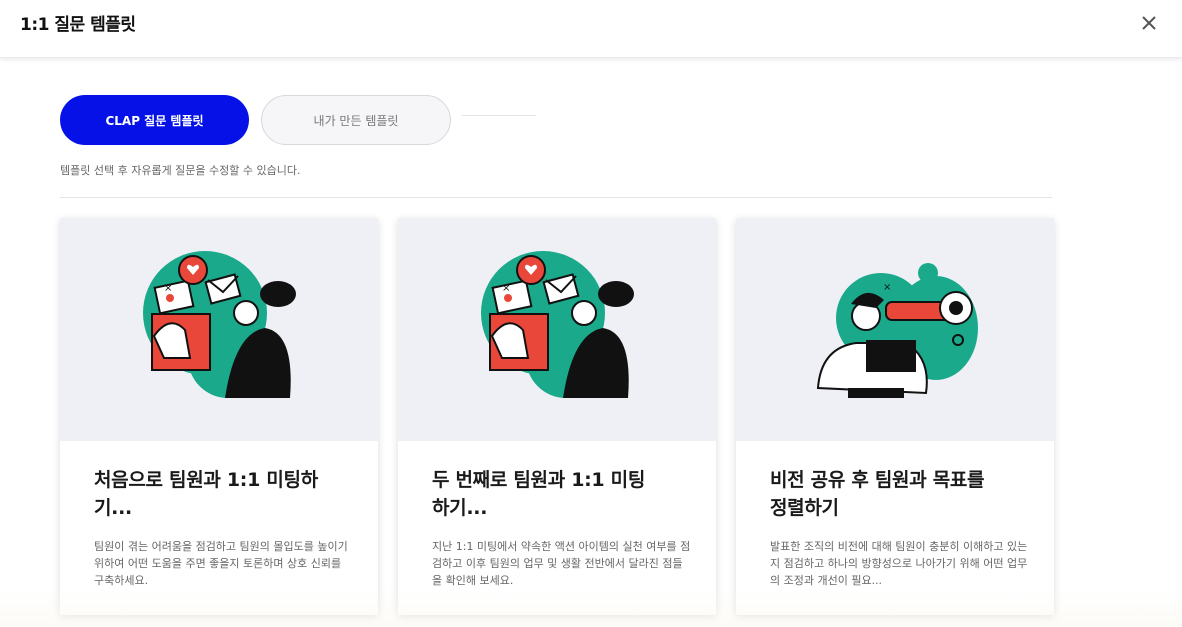  What do you see at coordinates (154, 120) in the screenshot?
I see `tab-clap-templates: CLAP 질문 템플릿` at bounding box center [154, 120].